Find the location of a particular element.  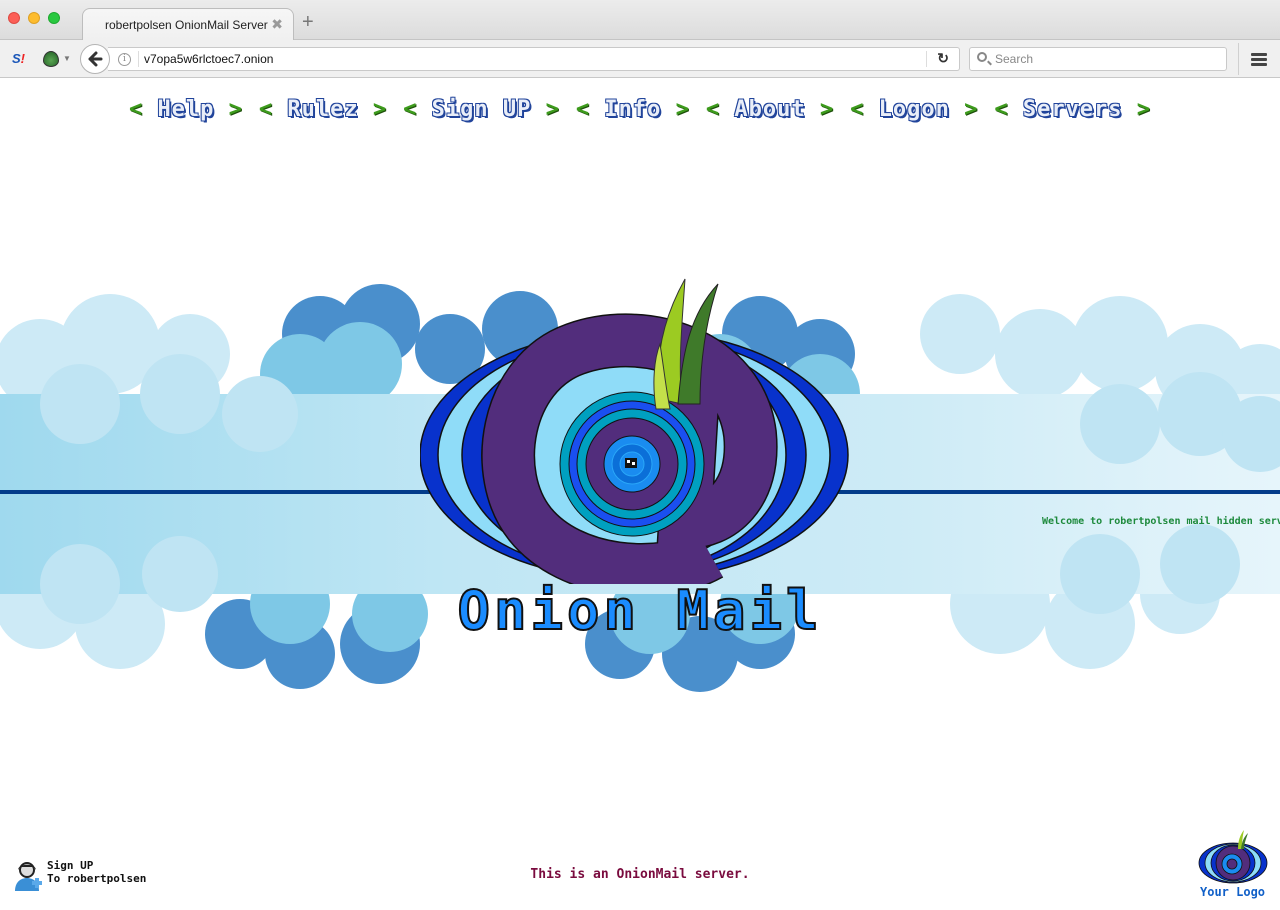

tab-close-icon: ✖ is located at coordinates (277, 24).